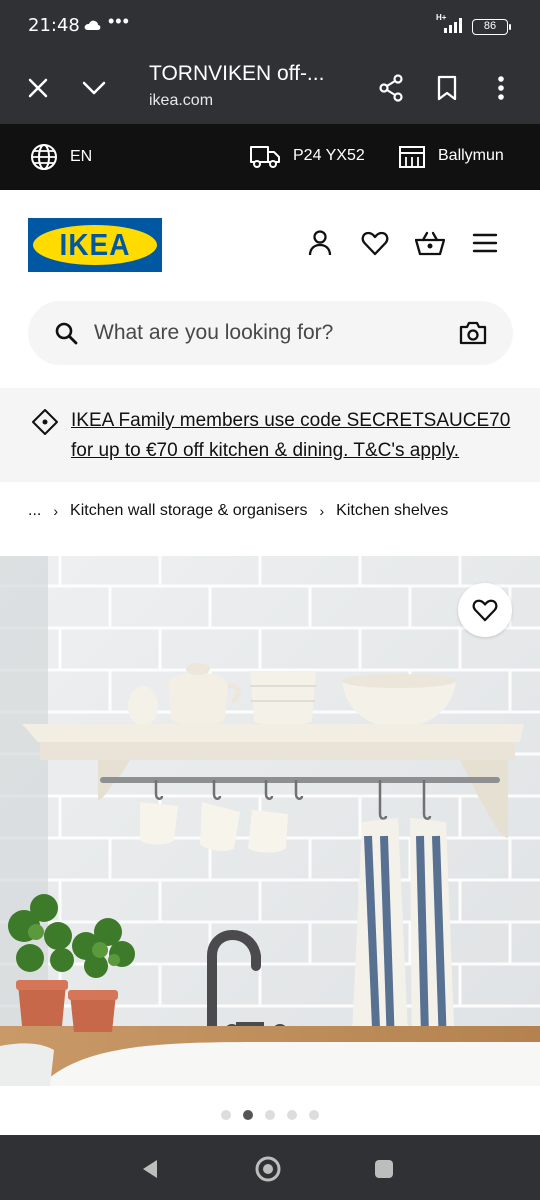 The height and width of the screenshot is (1200, 540). Describe the element at coordinates (188, 511) in the screenshot. I see `breadcrumb-item: Kitchen wall storage & organisers` at that location.